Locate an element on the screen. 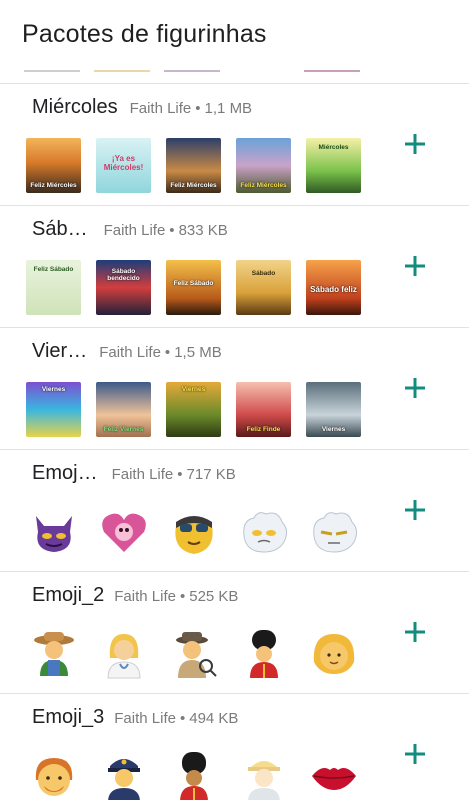  farmer-icon is located at coordinates (53, 653).